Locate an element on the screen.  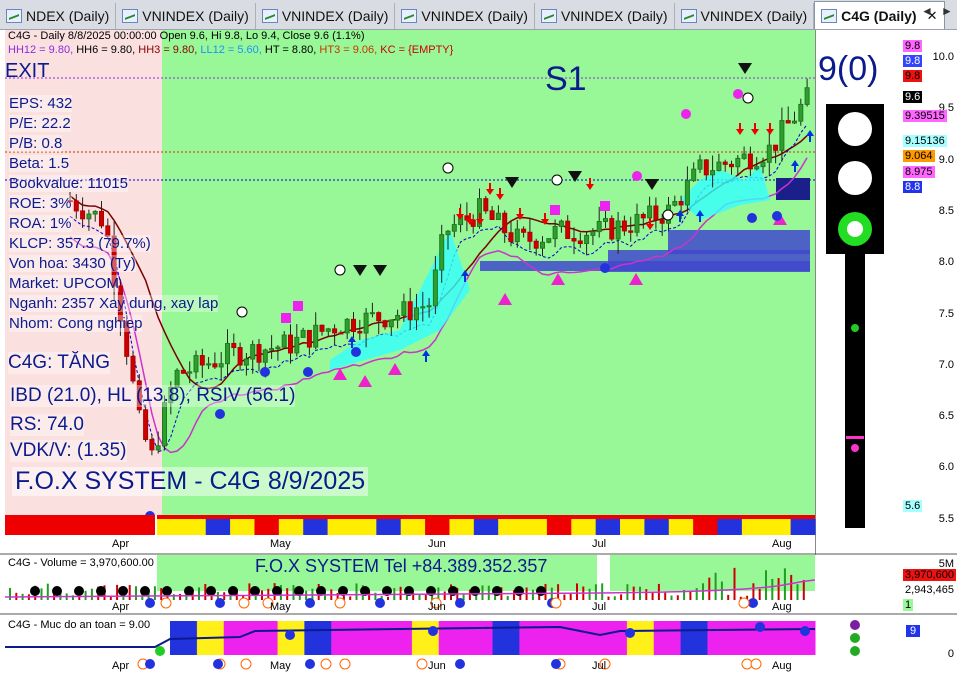
tab-vnindex-1: VNINDEX (Daily) is located at coordinates (186, 16).